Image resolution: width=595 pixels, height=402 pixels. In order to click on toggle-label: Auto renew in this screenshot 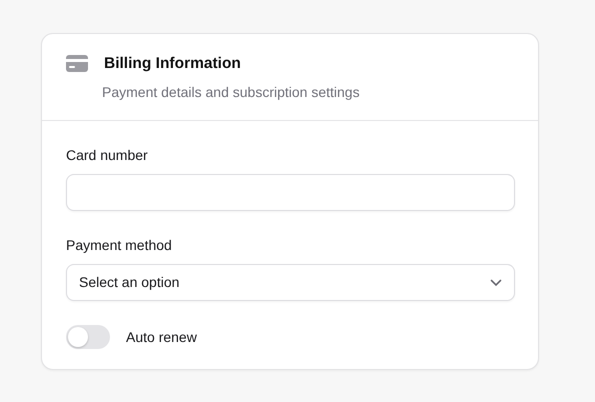, I will do `click(161, 337)`.